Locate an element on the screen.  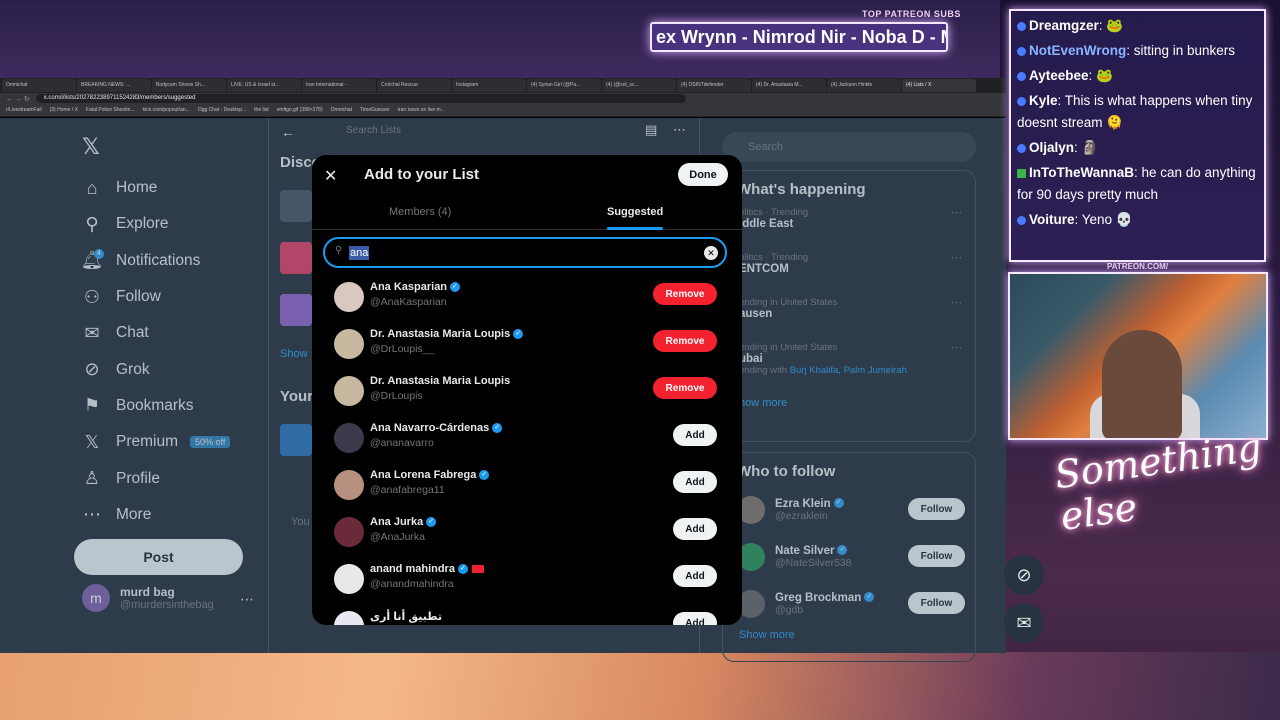
chat-username: NotEvenWrong is located at coordinates (1078, 50).